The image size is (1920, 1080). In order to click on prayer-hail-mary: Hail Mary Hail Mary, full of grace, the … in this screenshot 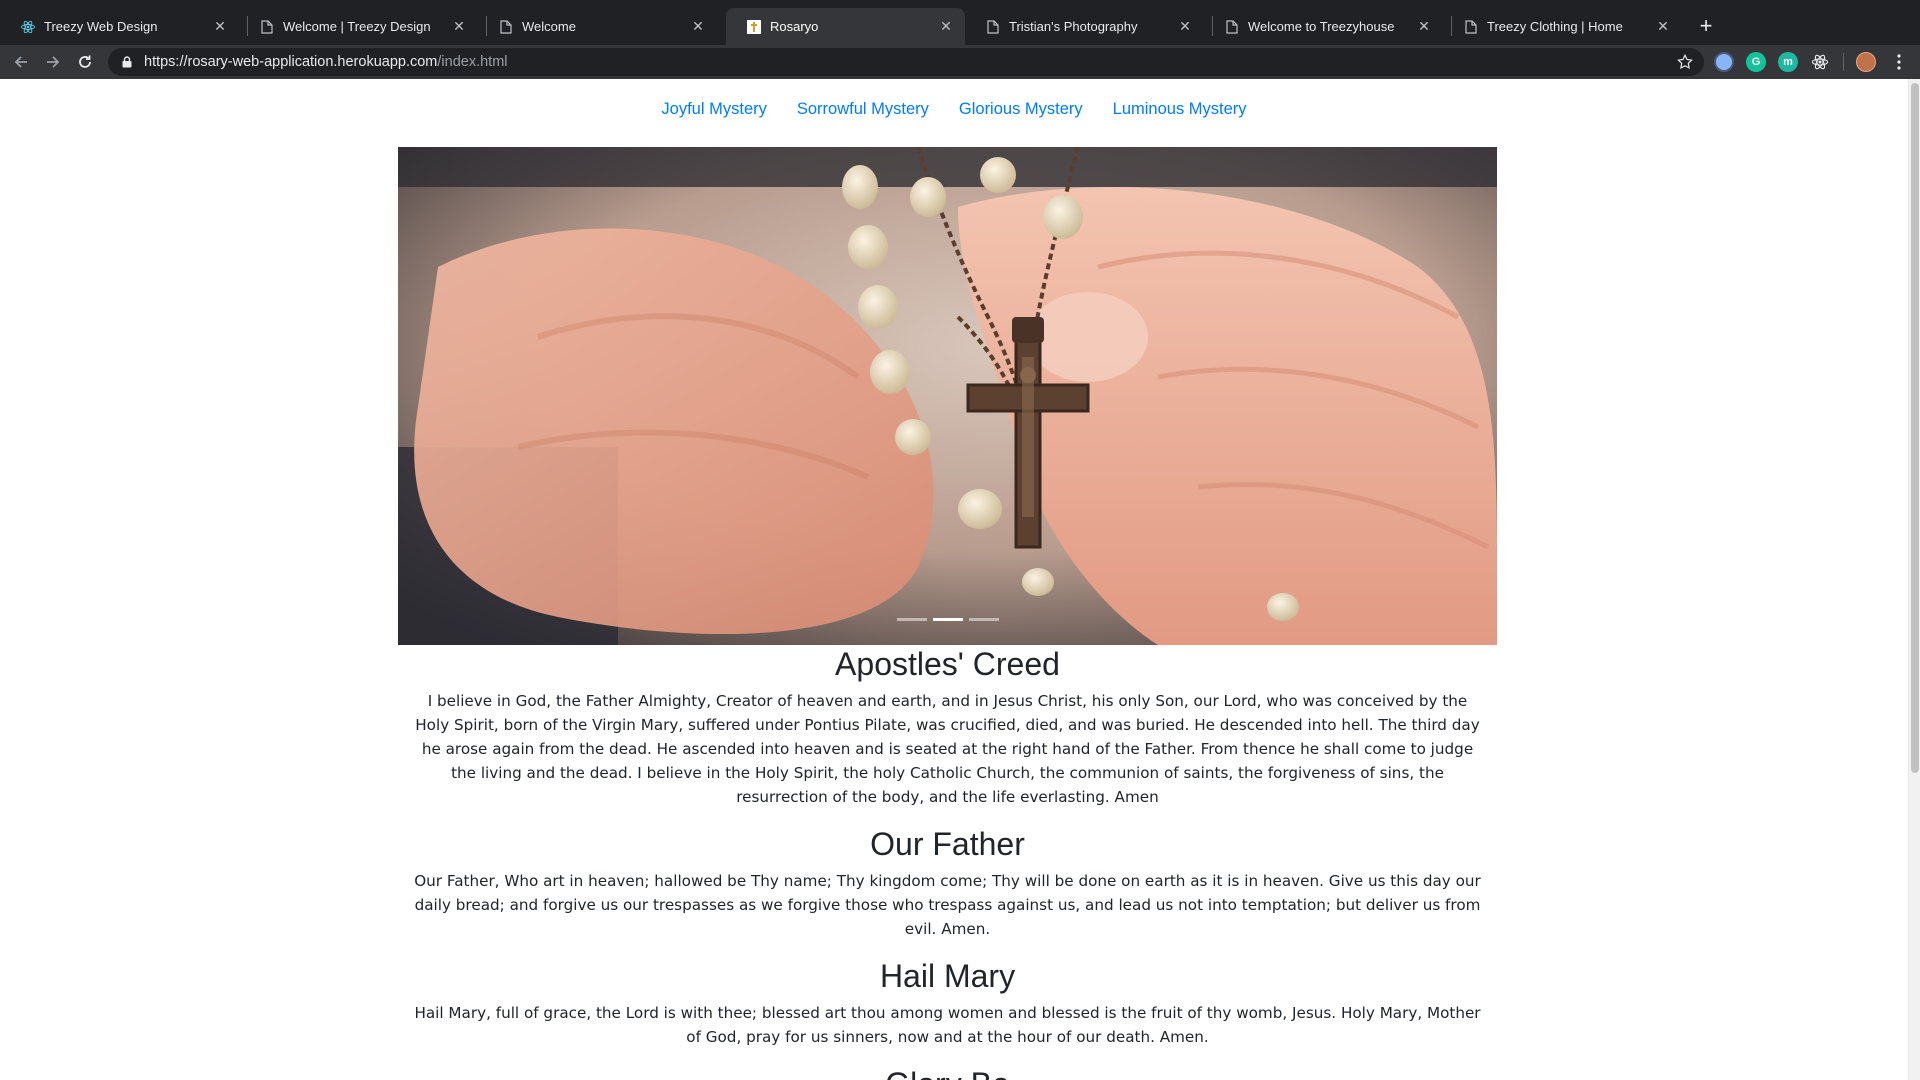, I will do `click(947, 1003)`.